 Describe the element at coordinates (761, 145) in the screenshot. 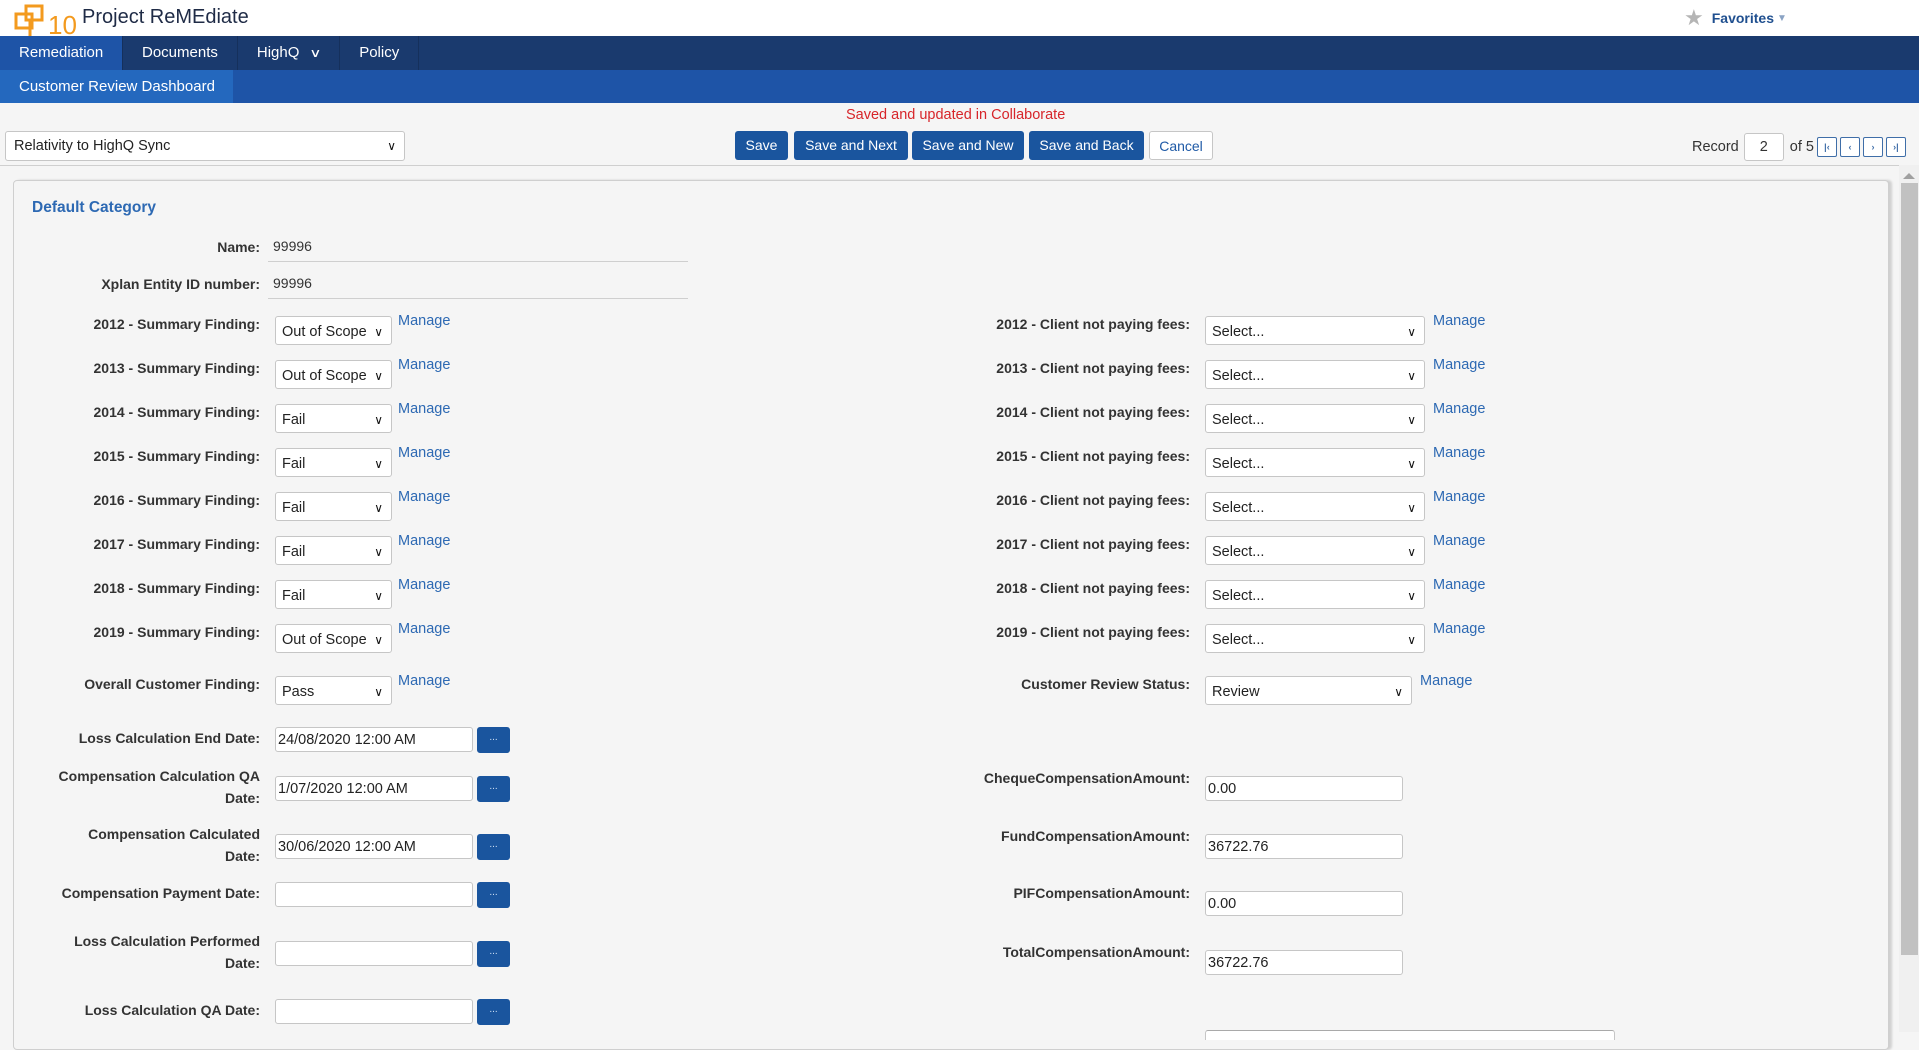

I see `save-button: Save` at that location.